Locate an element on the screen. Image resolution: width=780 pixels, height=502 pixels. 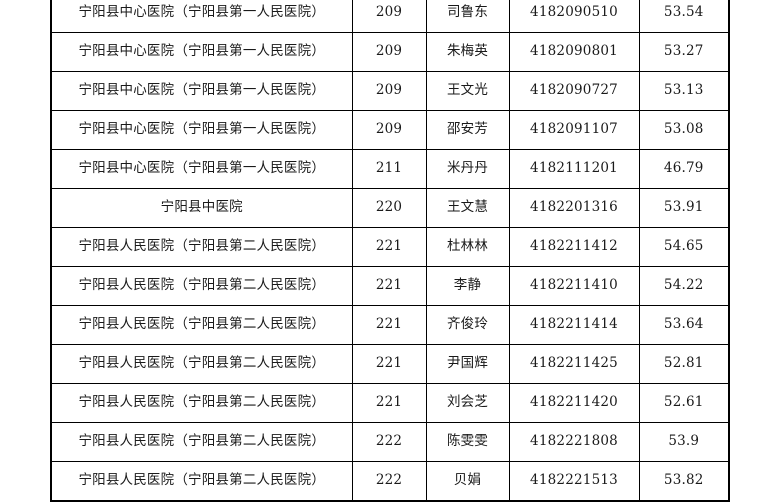
cell-score: 53.91 is located at coordinates (684, 208).